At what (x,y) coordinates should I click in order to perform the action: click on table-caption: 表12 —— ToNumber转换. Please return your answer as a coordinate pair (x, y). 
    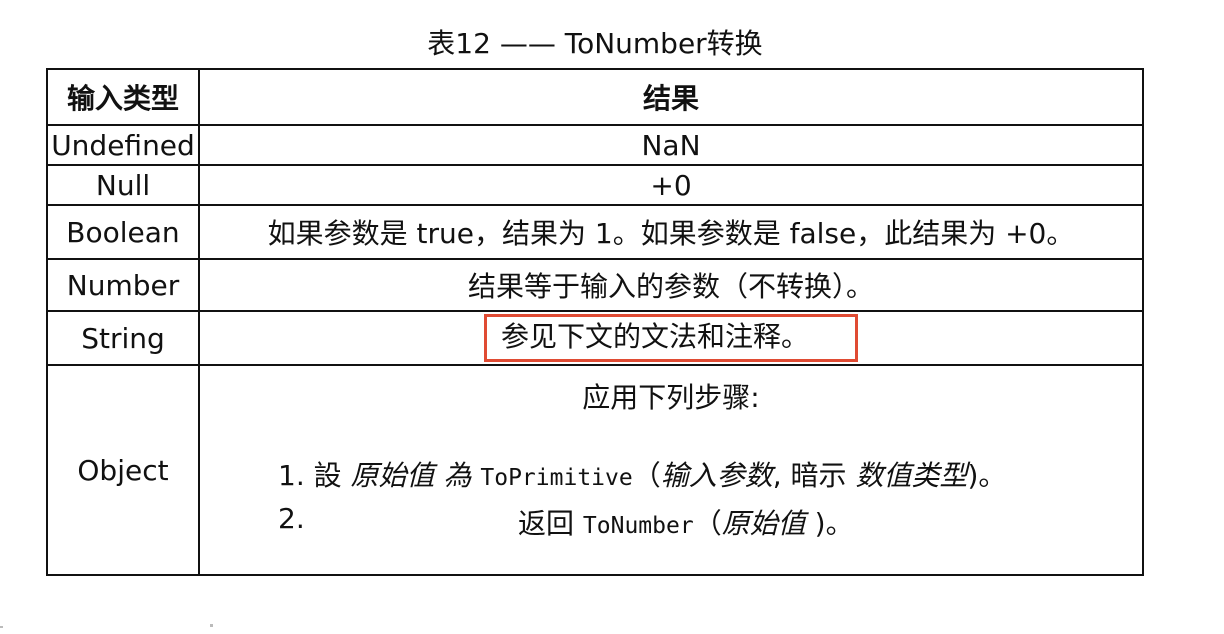
    Looking at the image, I should click on (595, 43).